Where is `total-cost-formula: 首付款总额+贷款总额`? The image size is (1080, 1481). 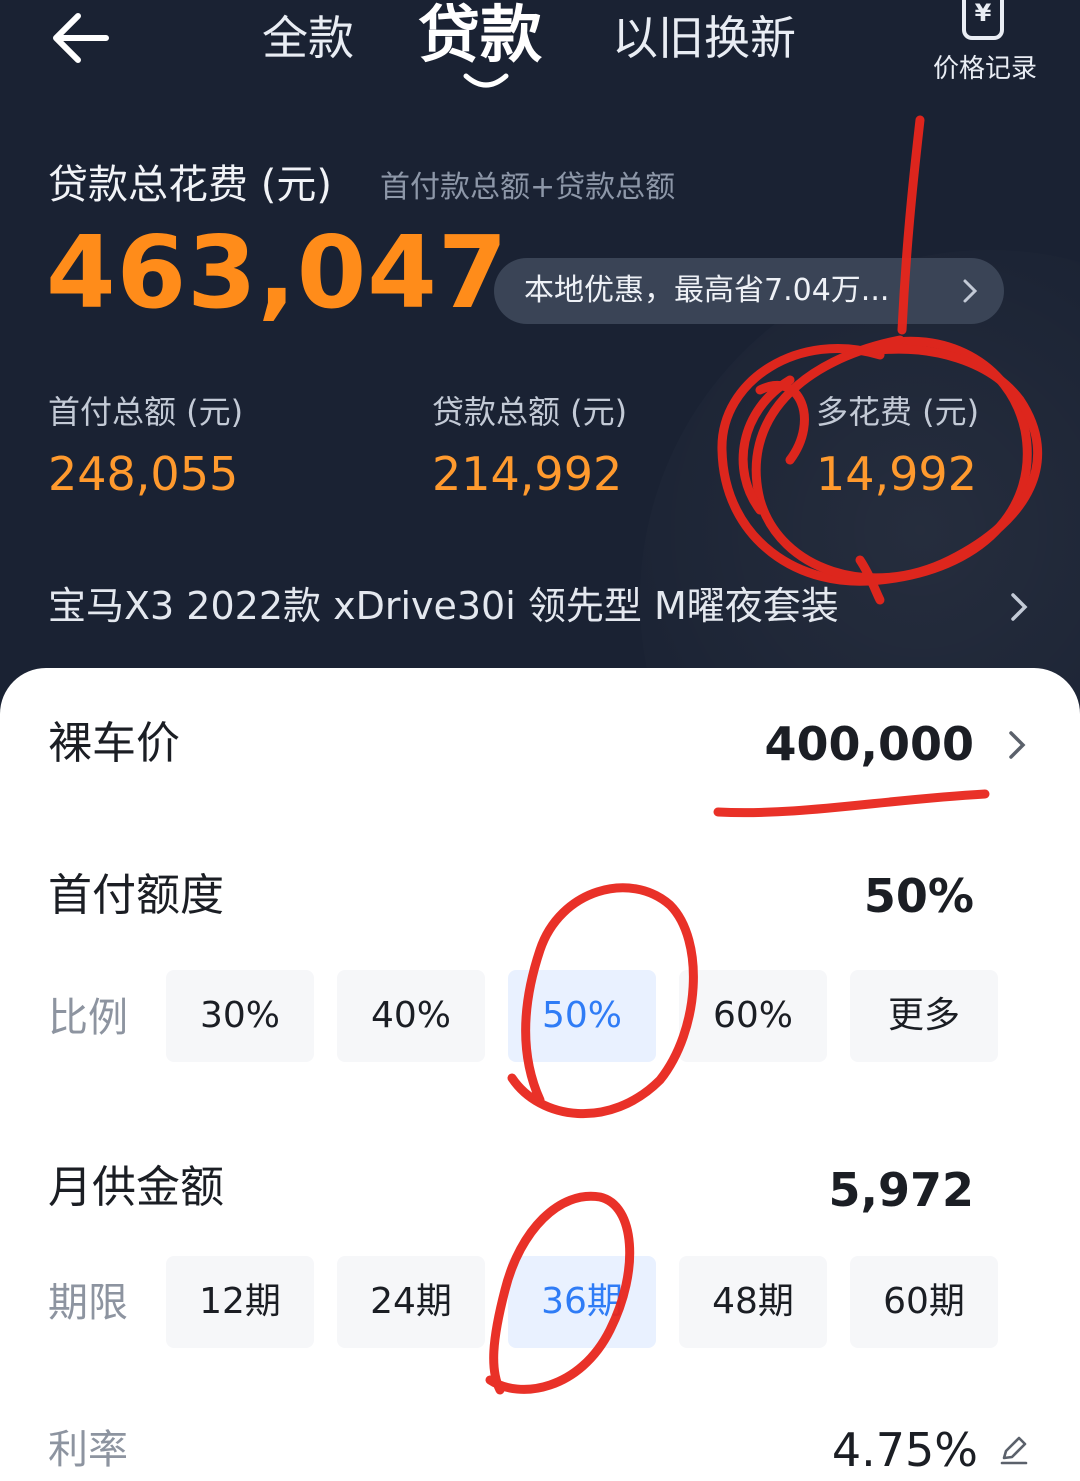 total-cost-formula: 首付款总额+贷款总额 is located at coordinates (528, 187).